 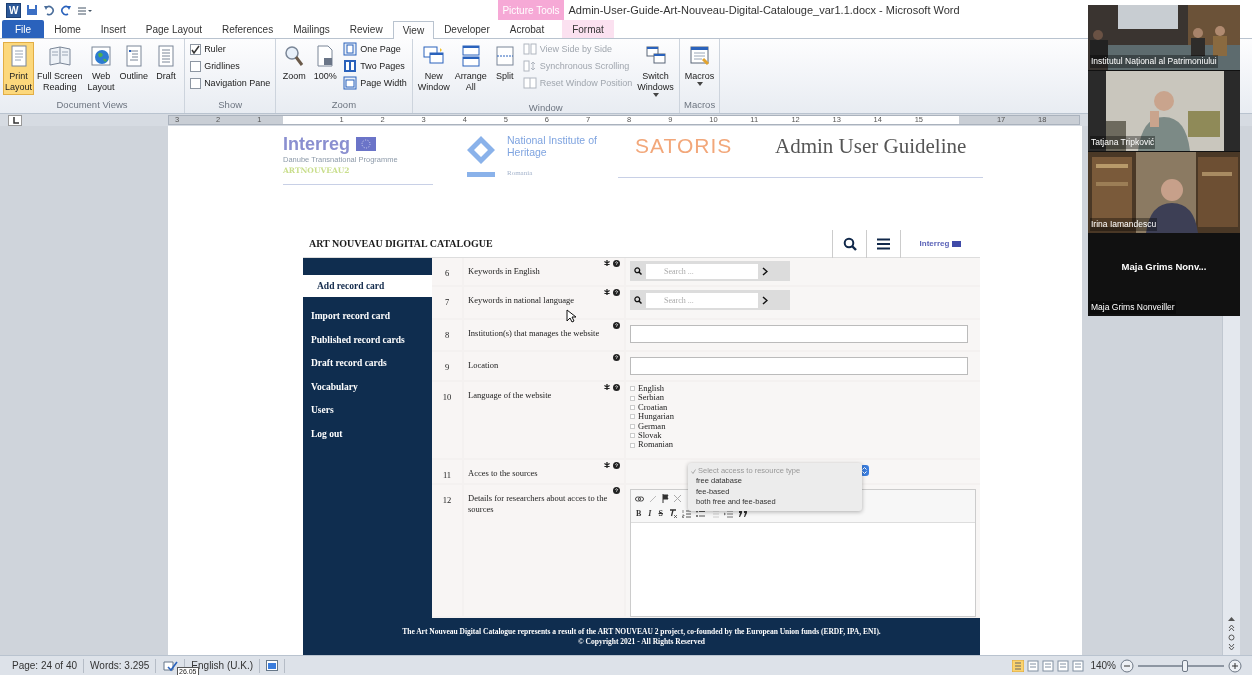 I want to click on checkbox-label: English, so click(x=651, y=389).